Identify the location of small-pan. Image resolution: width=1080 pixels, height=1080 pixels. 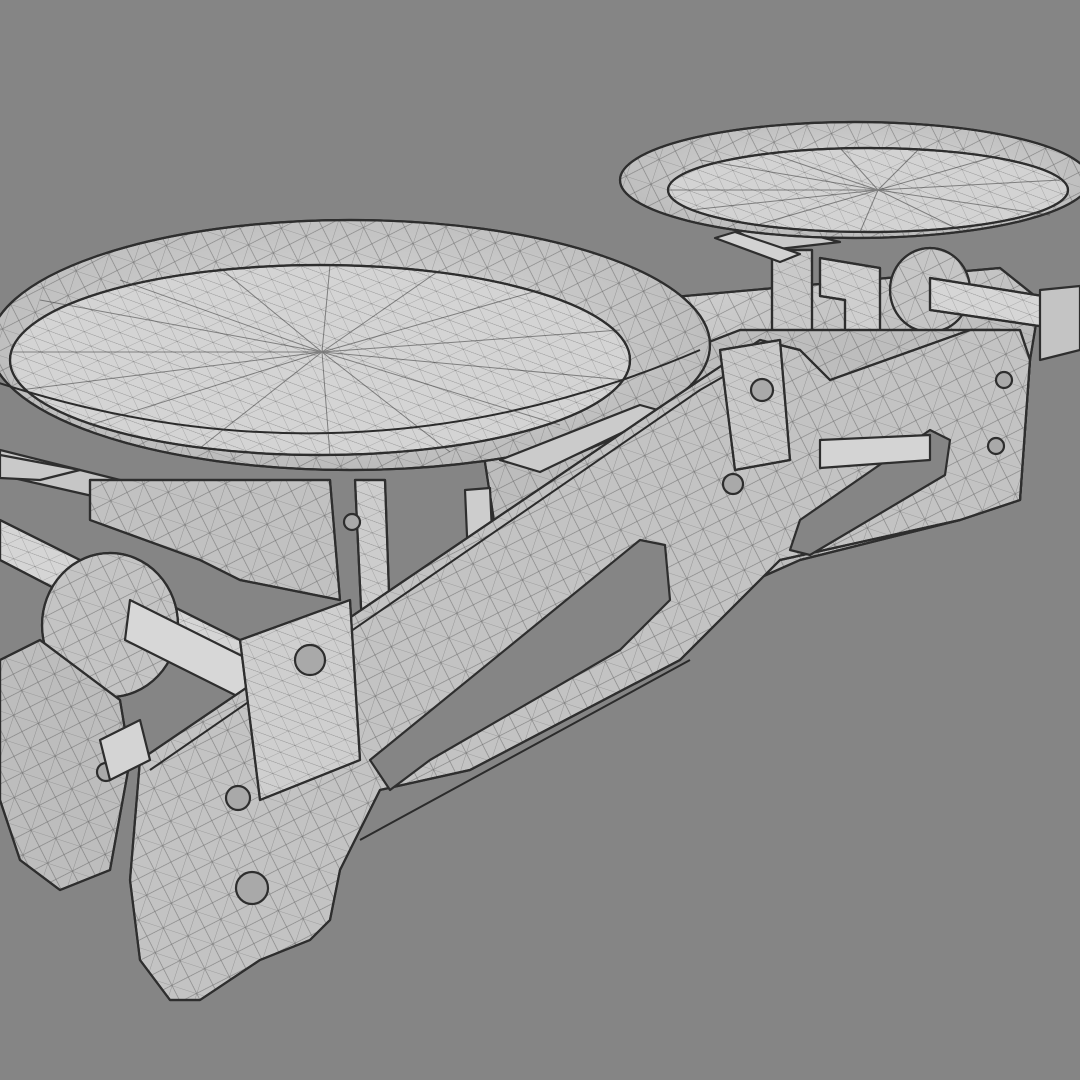
(849, 192).